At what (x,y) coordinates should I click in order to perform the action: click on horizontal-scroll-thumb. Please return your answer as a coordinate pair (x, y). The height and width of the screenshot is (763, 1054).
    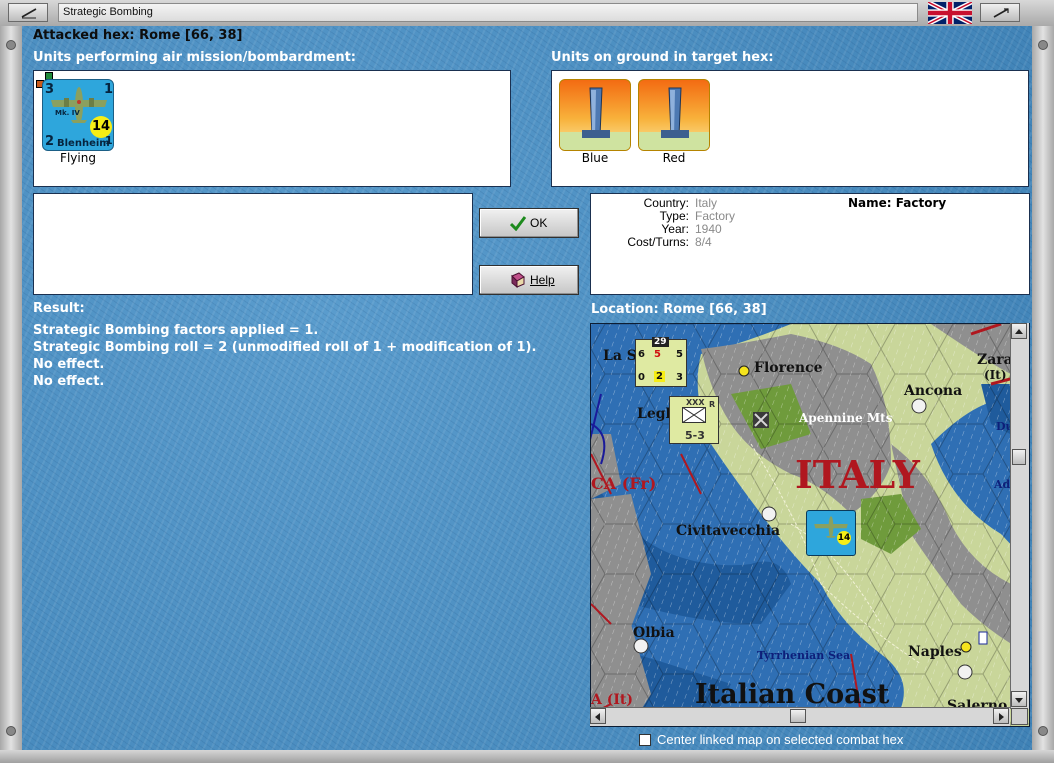
    Looking at the image, I should click on (798, 716).